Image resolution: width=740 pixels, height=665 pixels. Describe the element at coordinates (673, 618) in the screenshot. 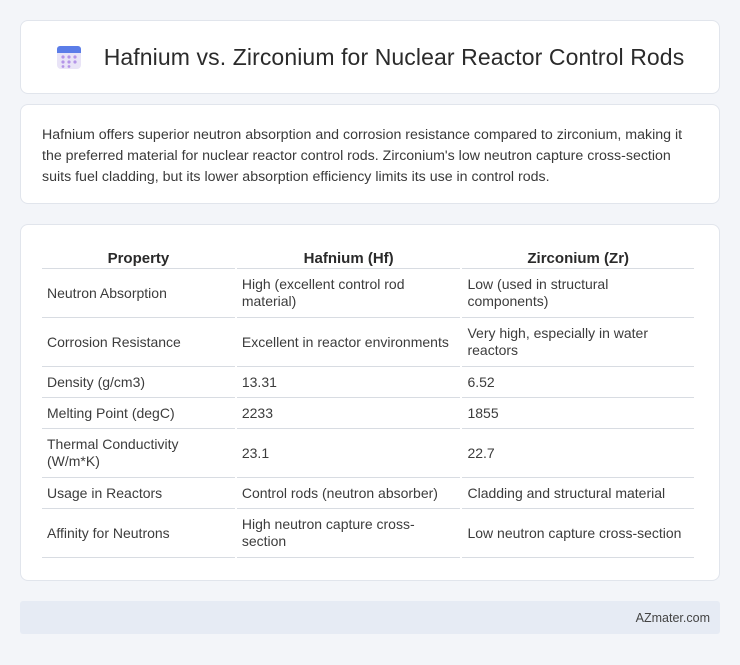

I see `footer-brand: AZmater.com` at that location.